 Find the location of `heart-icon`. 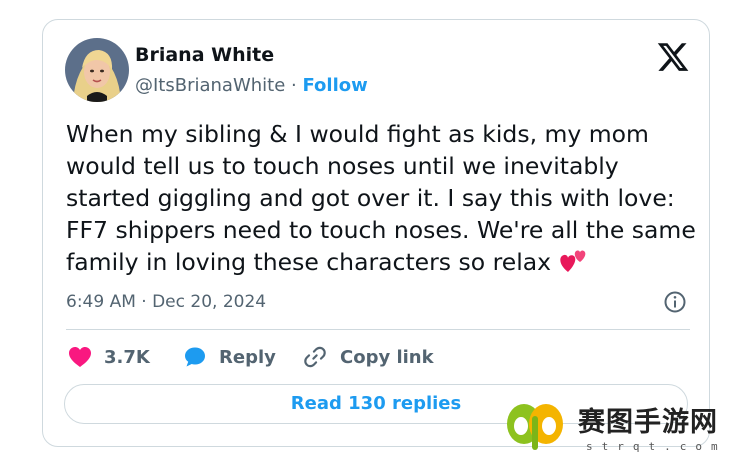

heart-icon is located at coordinates (80, 357).